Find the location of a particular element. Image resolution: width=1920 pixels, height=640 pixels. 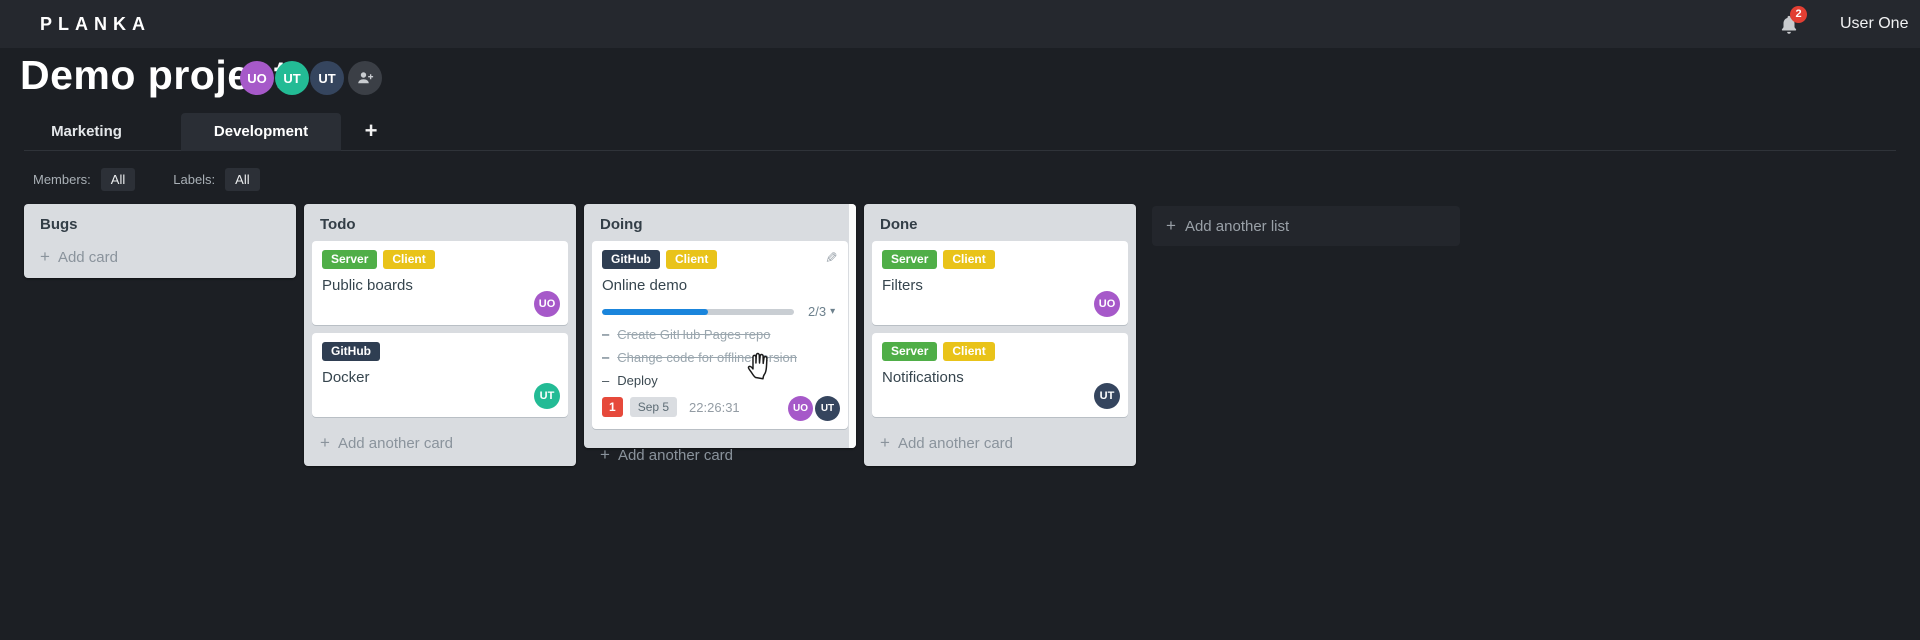

add-list-button: + Add another list is located at coordinates (1306, 226).